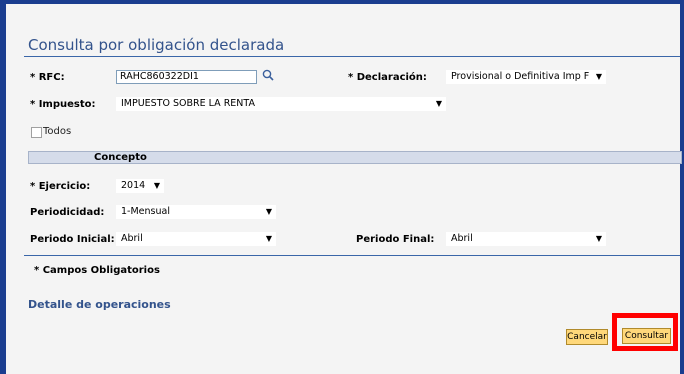 This screenshot has height=374, width=684. I want to click on periodo-final-select: Abril ▼, so click(526, 239).